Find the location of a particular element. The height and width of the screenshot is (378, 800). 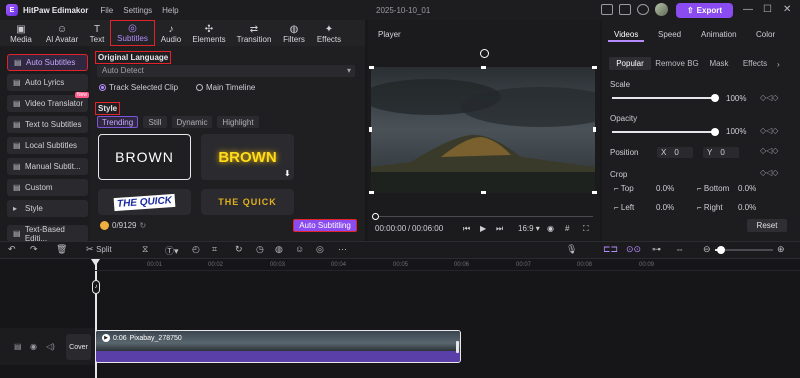

crop-right: ⌐ Right is located at coordinates (710, 207).